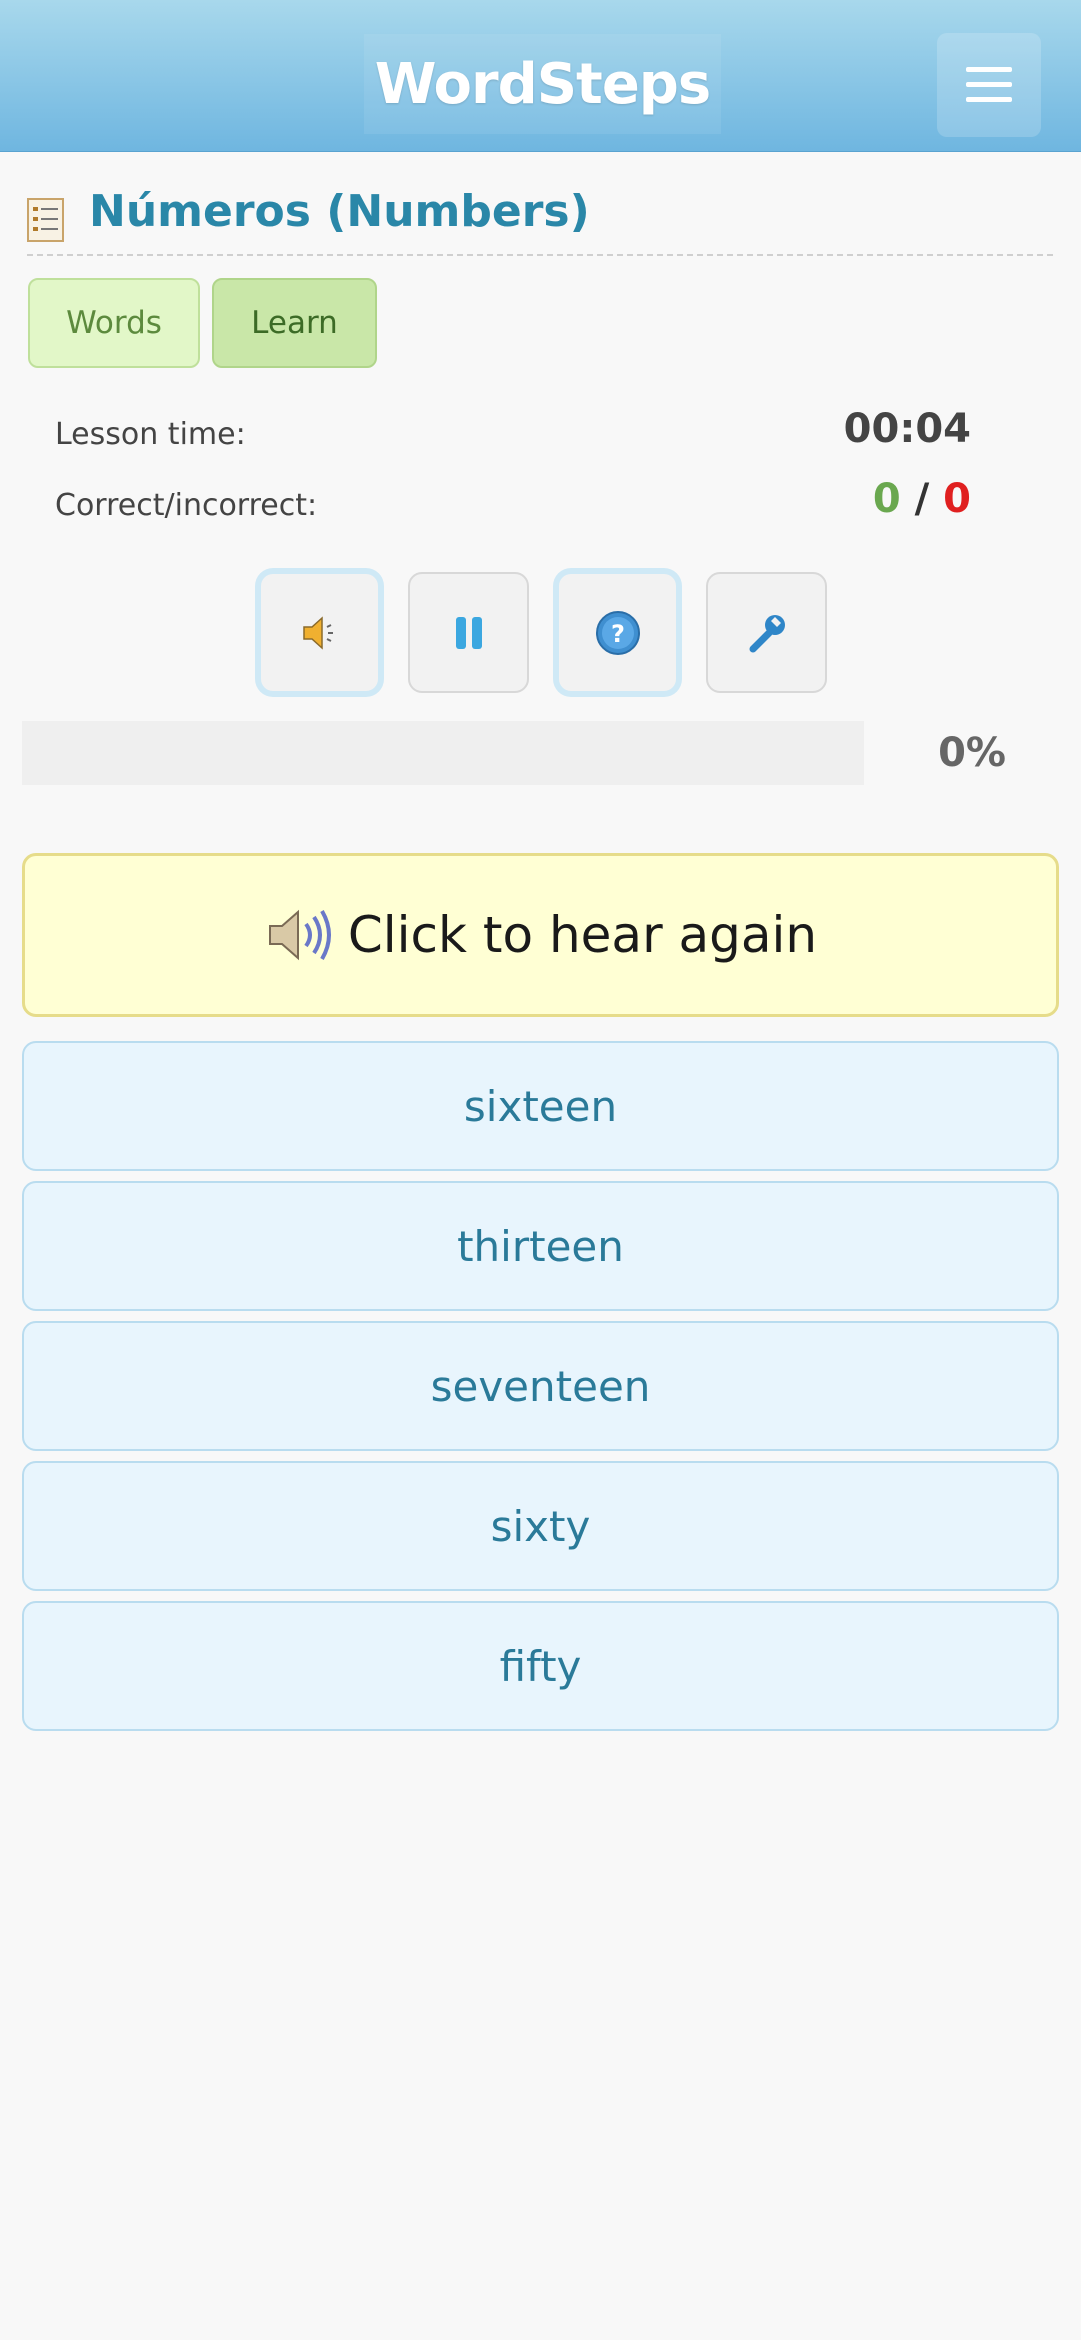 The width and height of the screenshot is (1081, 2340). What do you see at coordinates (186, 505) in the screenshot?
I see `score-label: Correct/incorrect:` at bounding box center [186, 505].